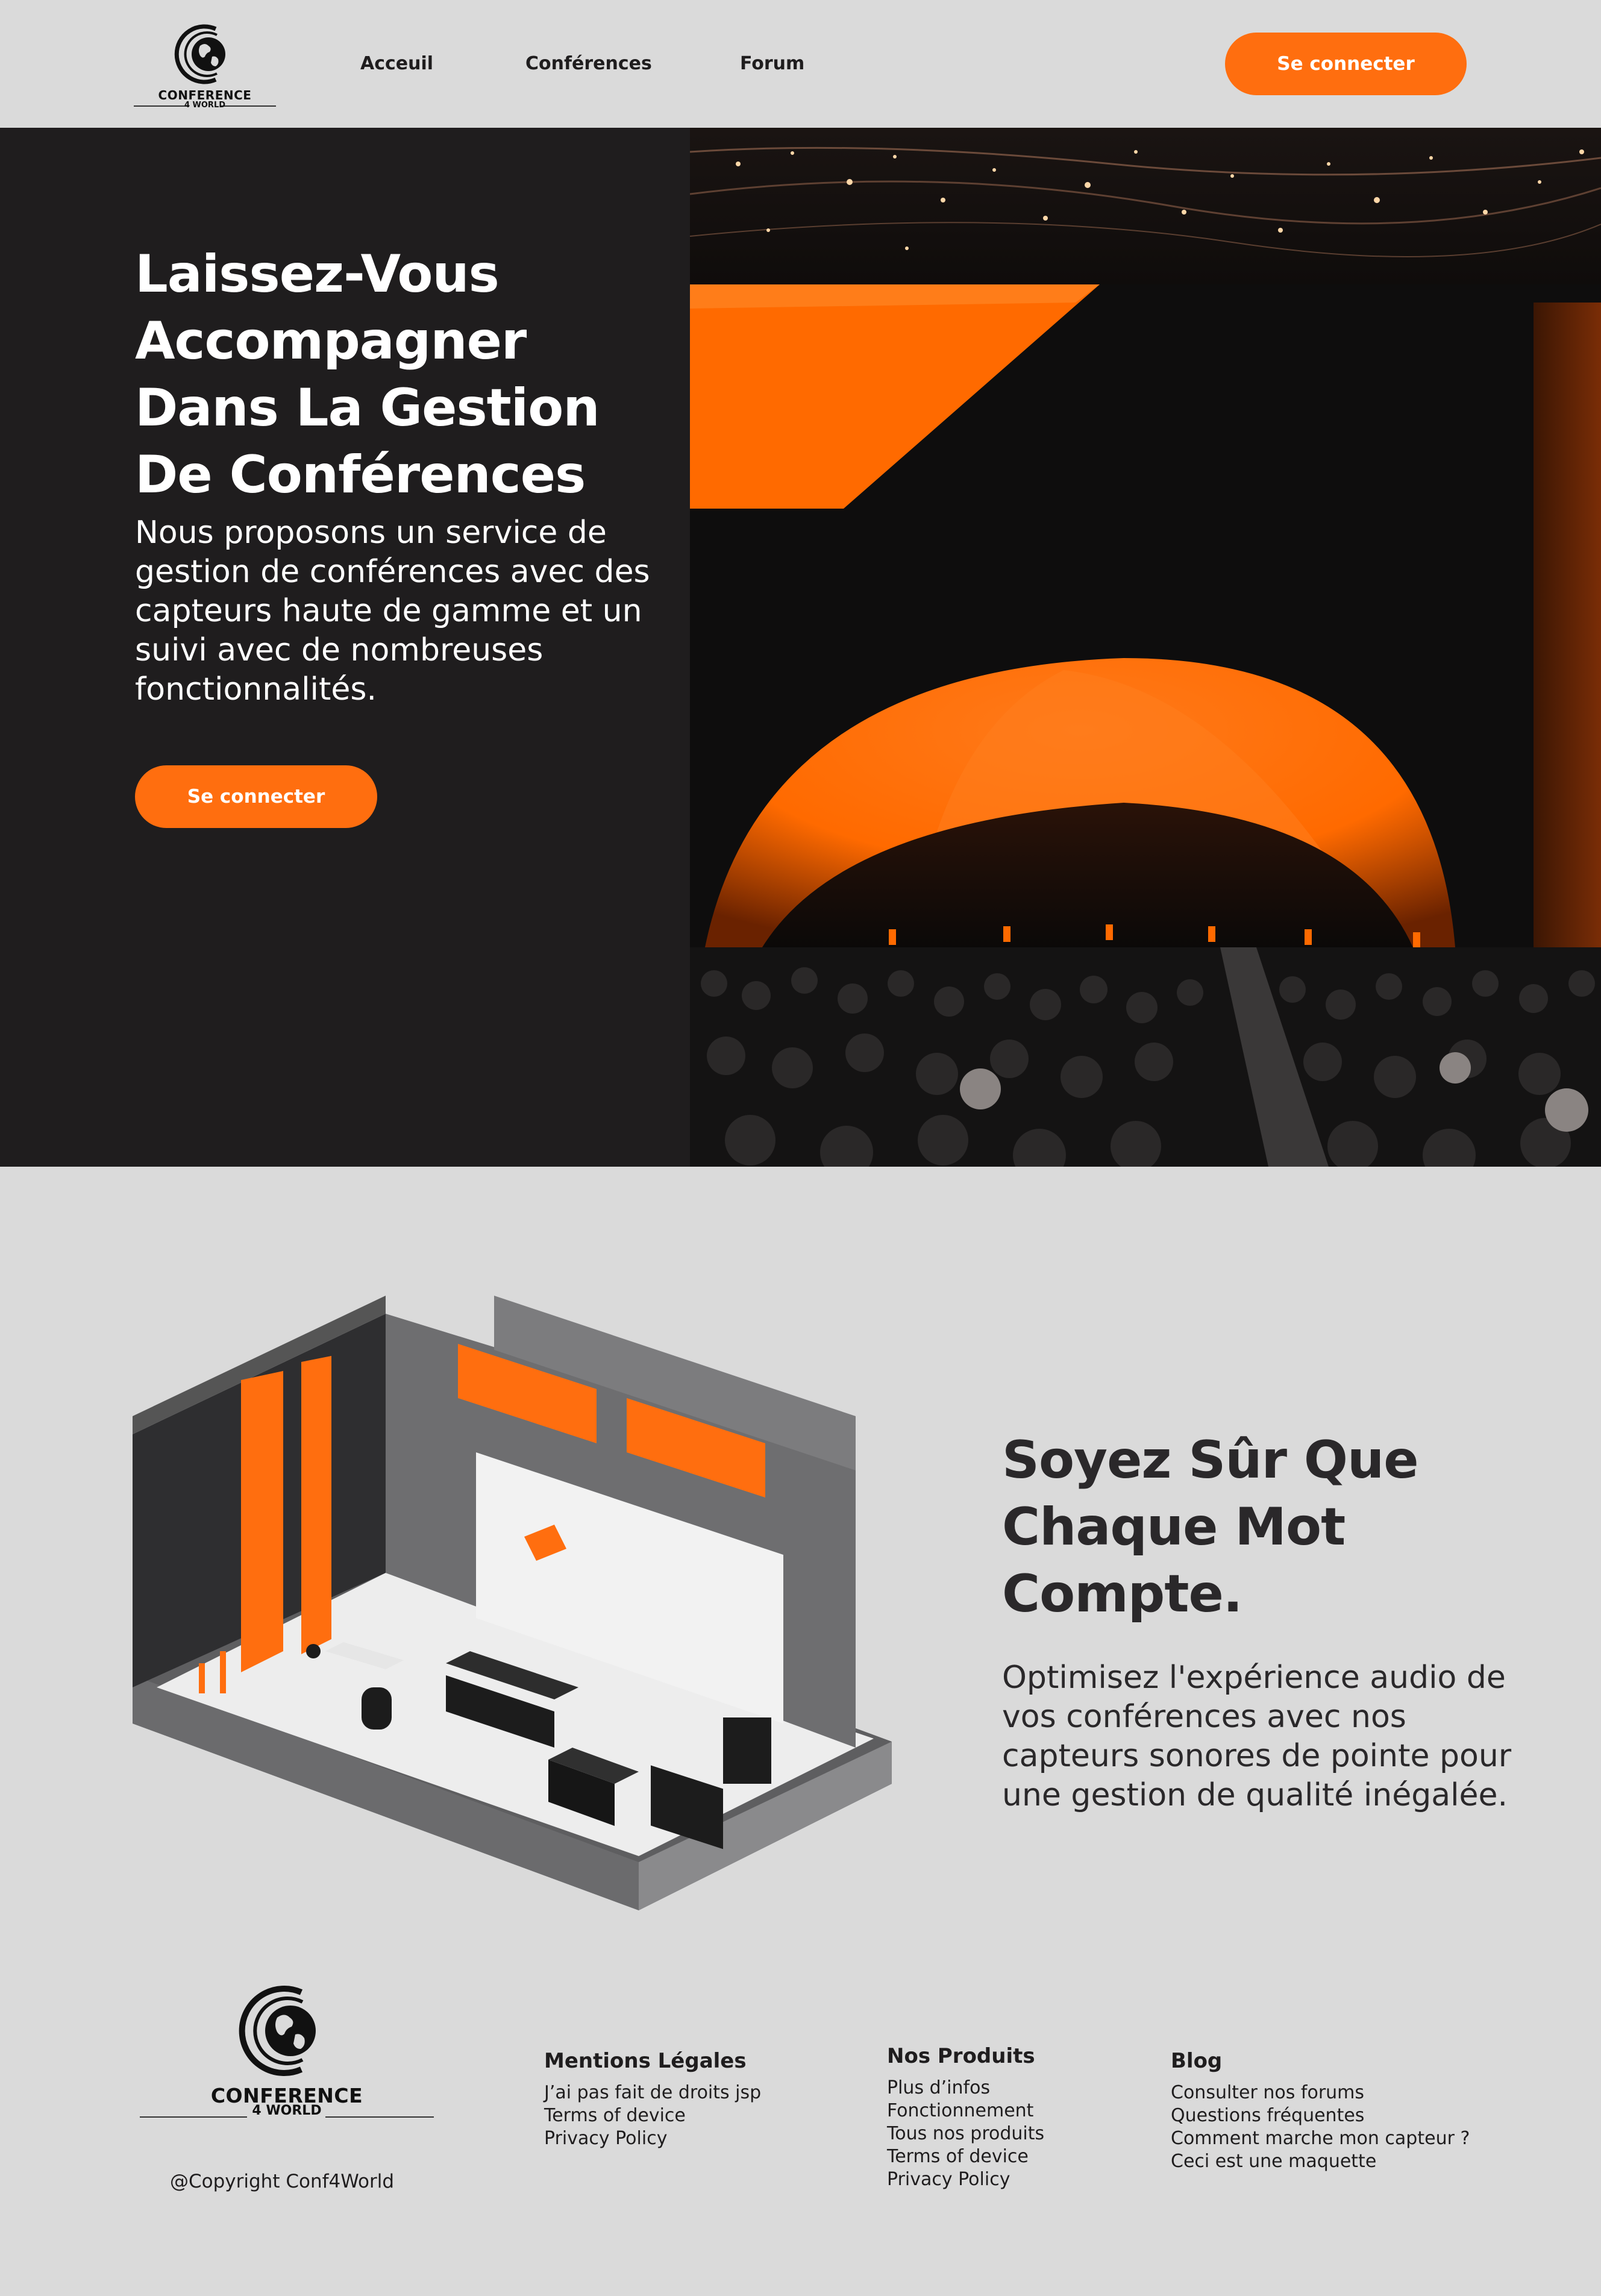 This screenshot has width=1601, height=2296. What do you see at coordinates (965, 2111) in the screenshot?
I see `footer-link: Fonctionnement` at bounding box center [965, 2111].